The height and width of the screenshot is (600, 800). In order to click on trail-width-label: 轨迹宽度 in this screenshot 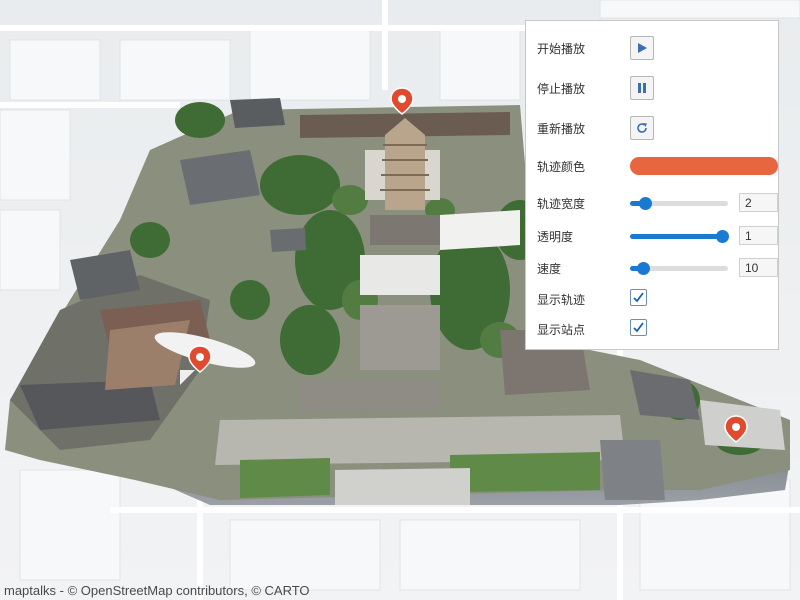, I will do `click(561, 204)`.